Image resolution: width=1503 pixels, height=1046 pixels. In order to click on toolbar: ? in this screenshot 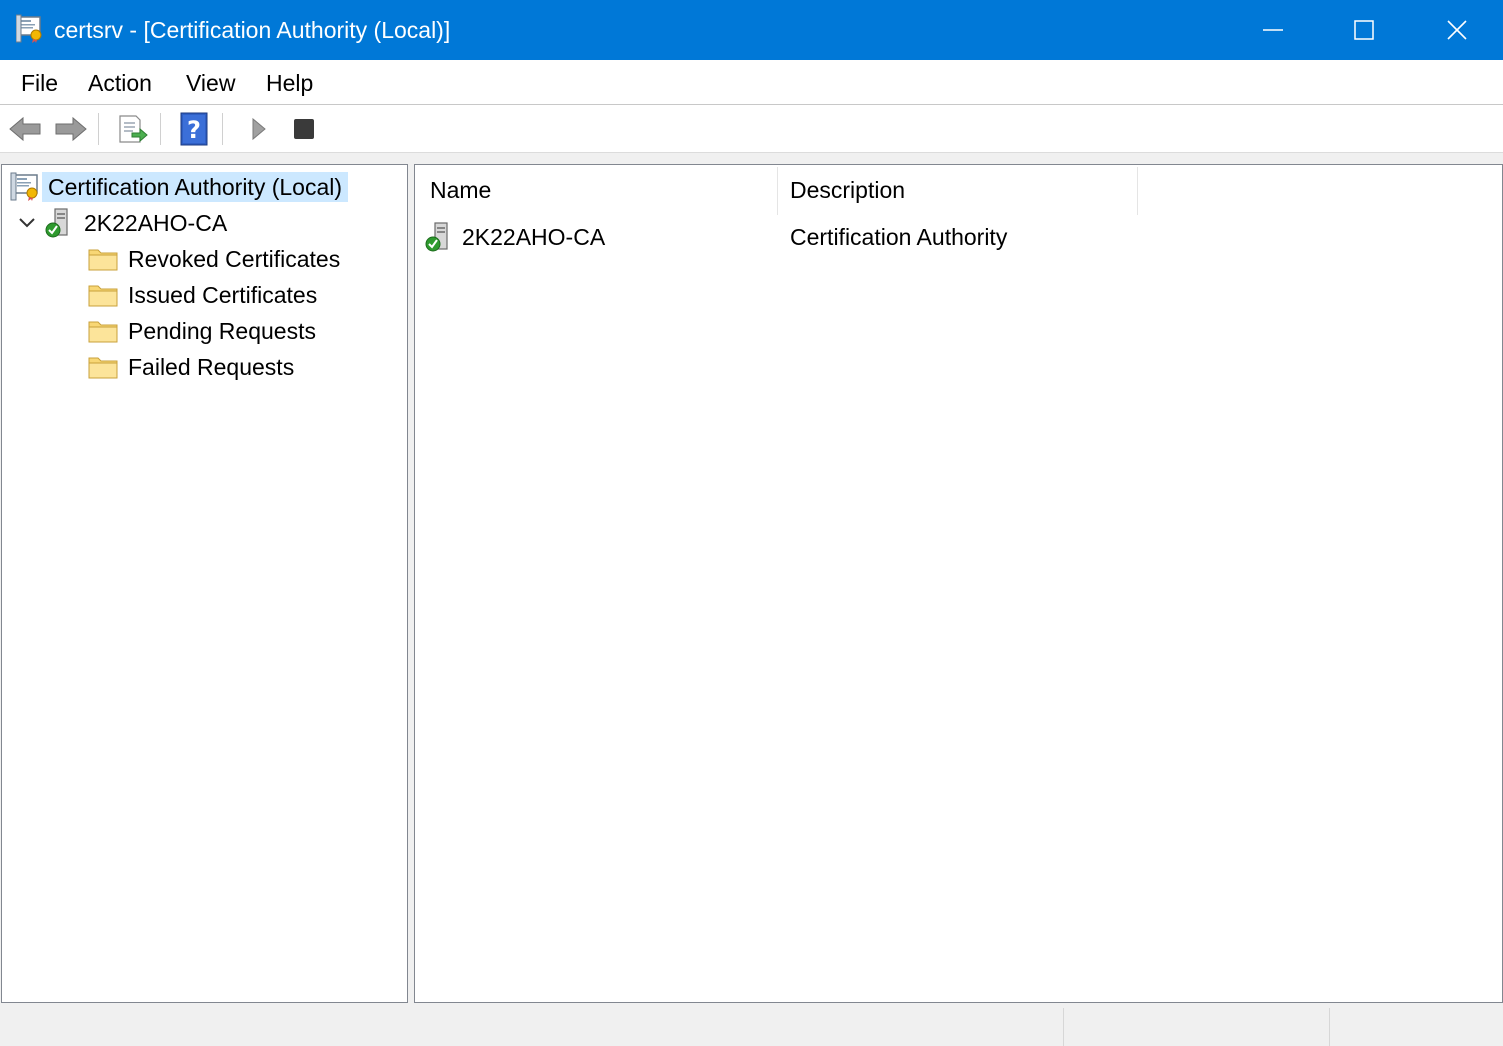, I will do `click(751, 129)`.